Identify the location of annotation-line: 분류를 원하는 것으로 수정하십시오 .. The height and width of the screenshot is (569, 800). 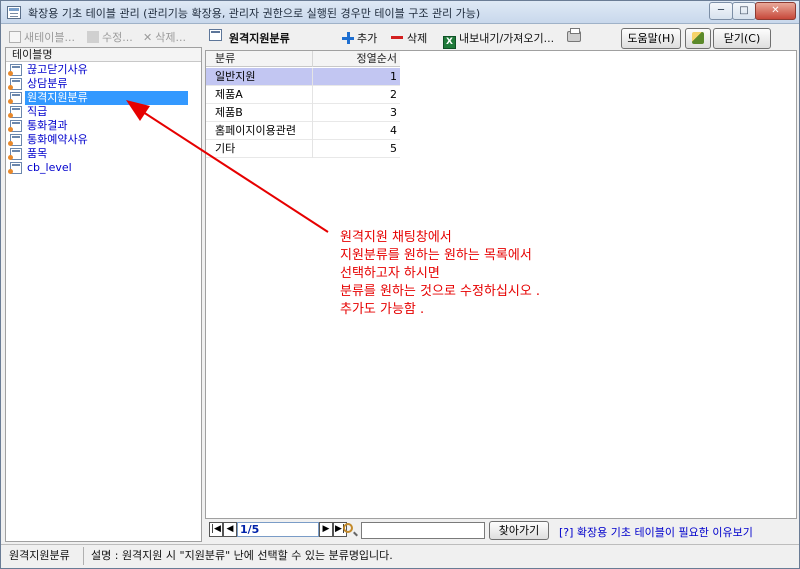
(440, 291).